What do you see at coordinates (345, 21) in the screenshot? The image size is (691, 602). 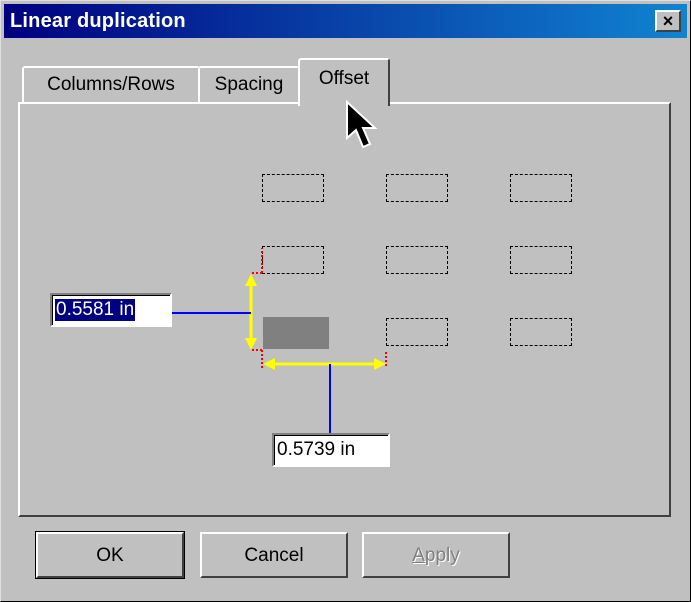 I see `title-bar: Linear duplication ×` at bounding box center [345, 21].